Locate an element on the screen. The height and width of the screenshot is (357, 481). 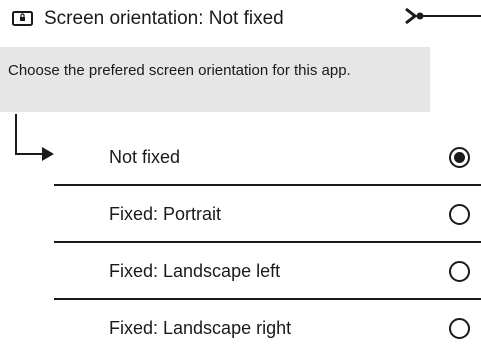
radio-selected-icon is located at coordinates (459, 157).